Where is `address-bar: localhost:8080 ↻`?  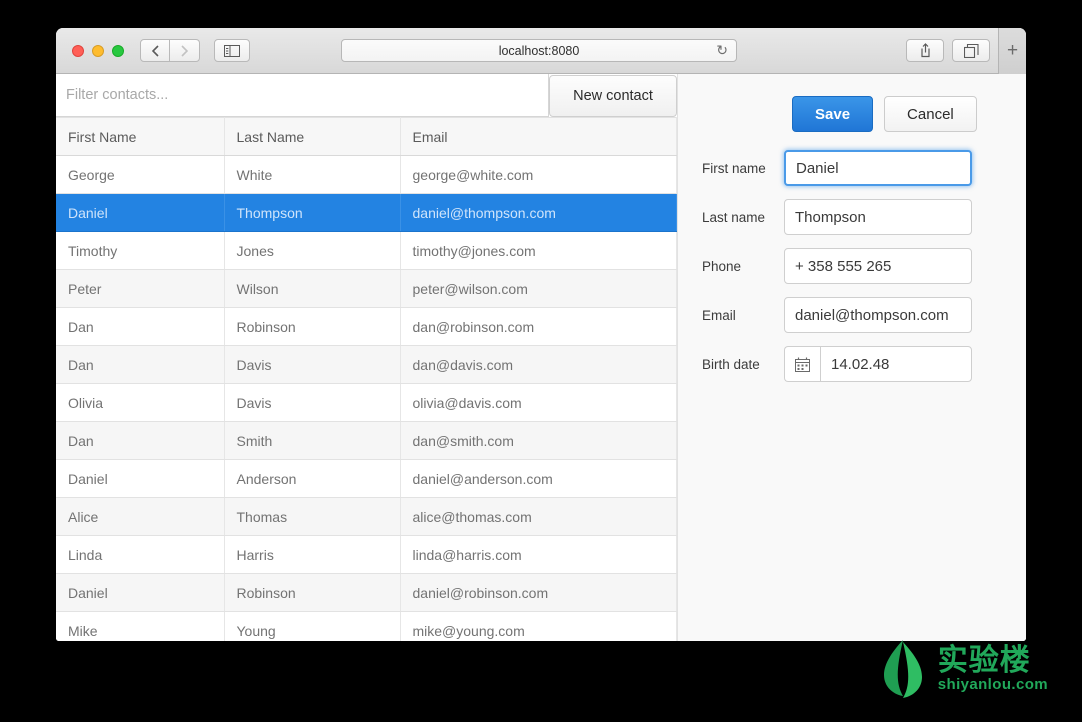
address-bar: localhost:8080 ↻ is located at coordinates (539, 50).